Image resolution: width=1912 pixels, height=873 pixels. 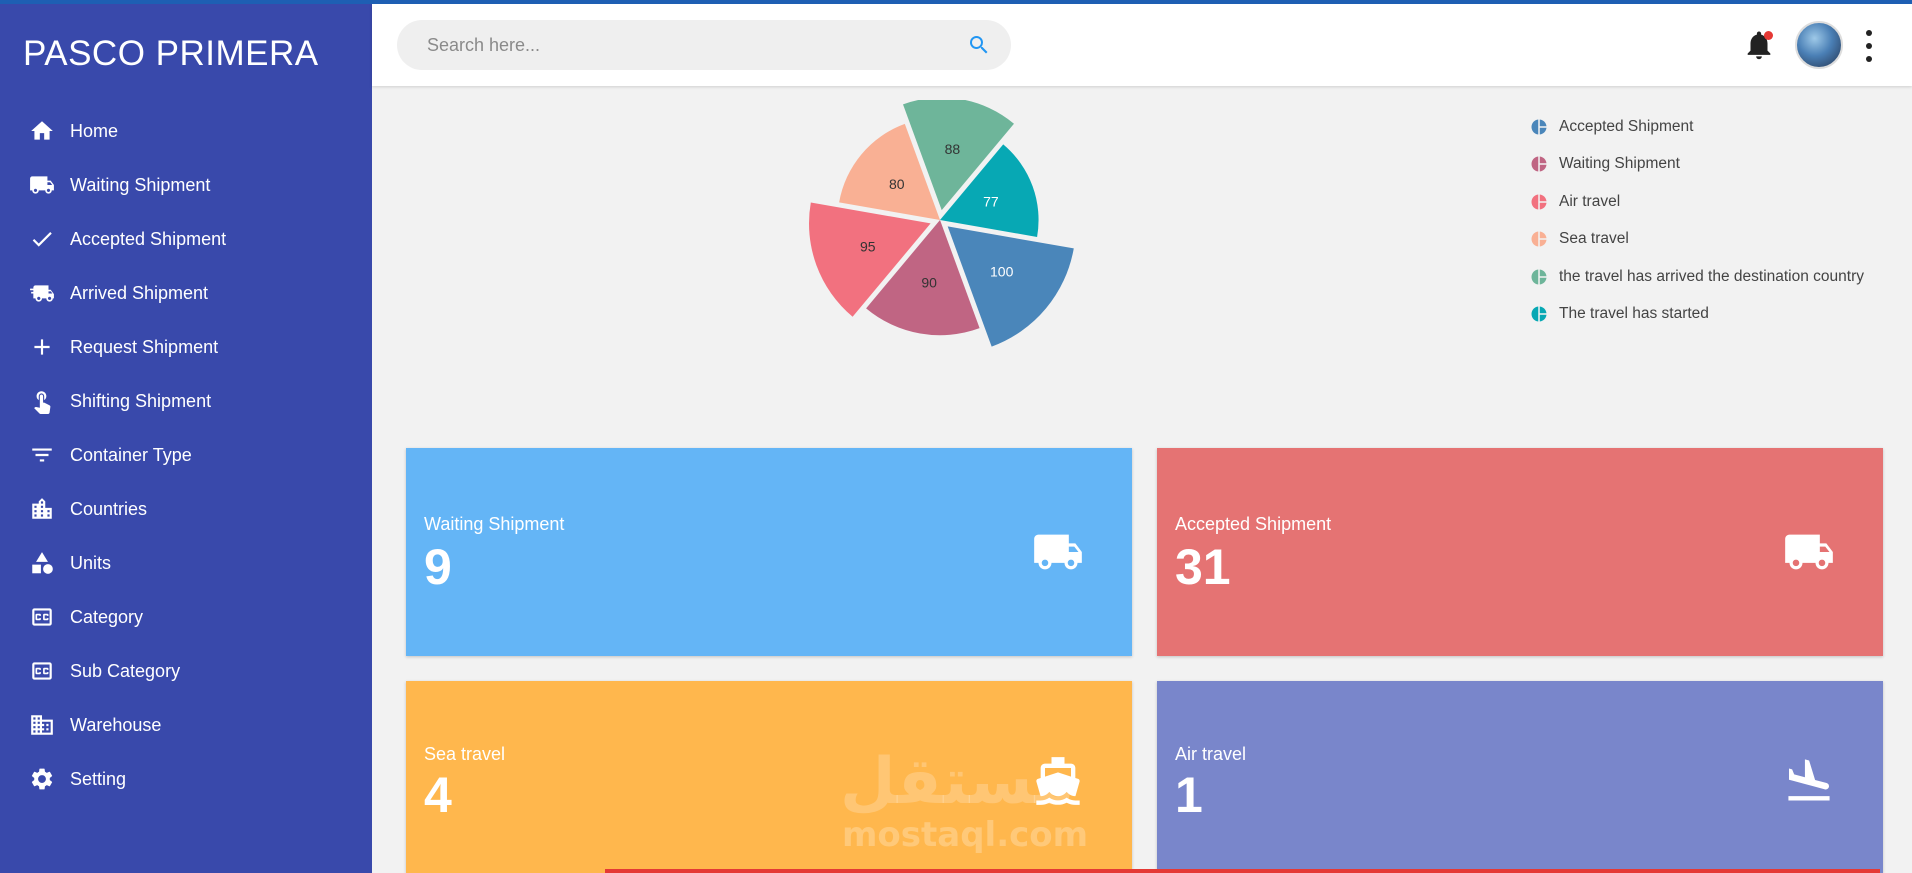 What do you see at coordinates (42, 725) in the screenshot?
I see `building-icon` at bounding box center [42, 725].